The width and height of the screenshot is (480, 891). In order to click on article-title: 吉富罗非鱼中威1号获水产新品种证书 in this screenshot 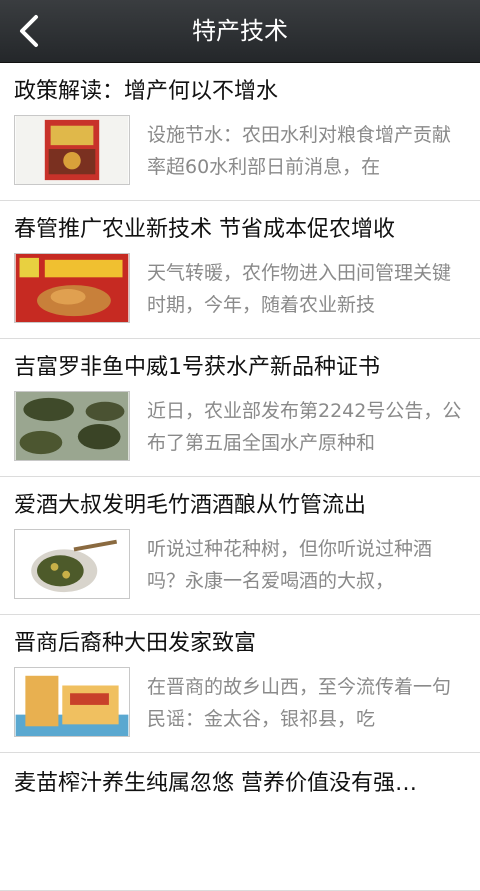, I will do `click(197, 367)`.